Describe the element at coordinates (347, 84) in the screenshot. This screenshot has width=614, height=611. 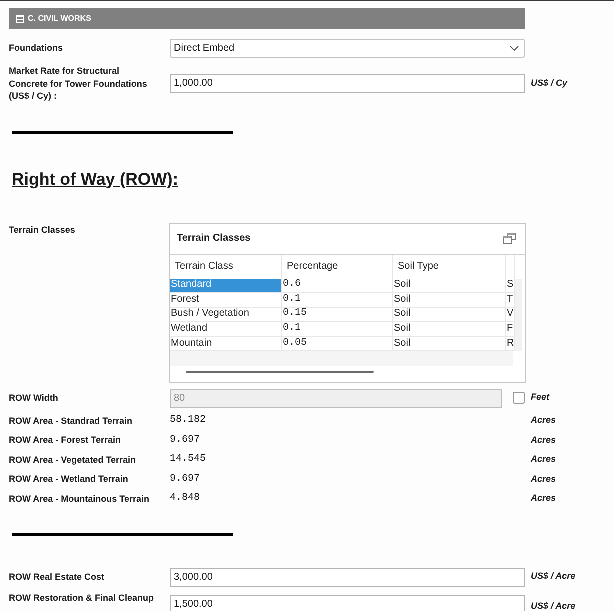
I see `text-field: 1,000.00` at that location.